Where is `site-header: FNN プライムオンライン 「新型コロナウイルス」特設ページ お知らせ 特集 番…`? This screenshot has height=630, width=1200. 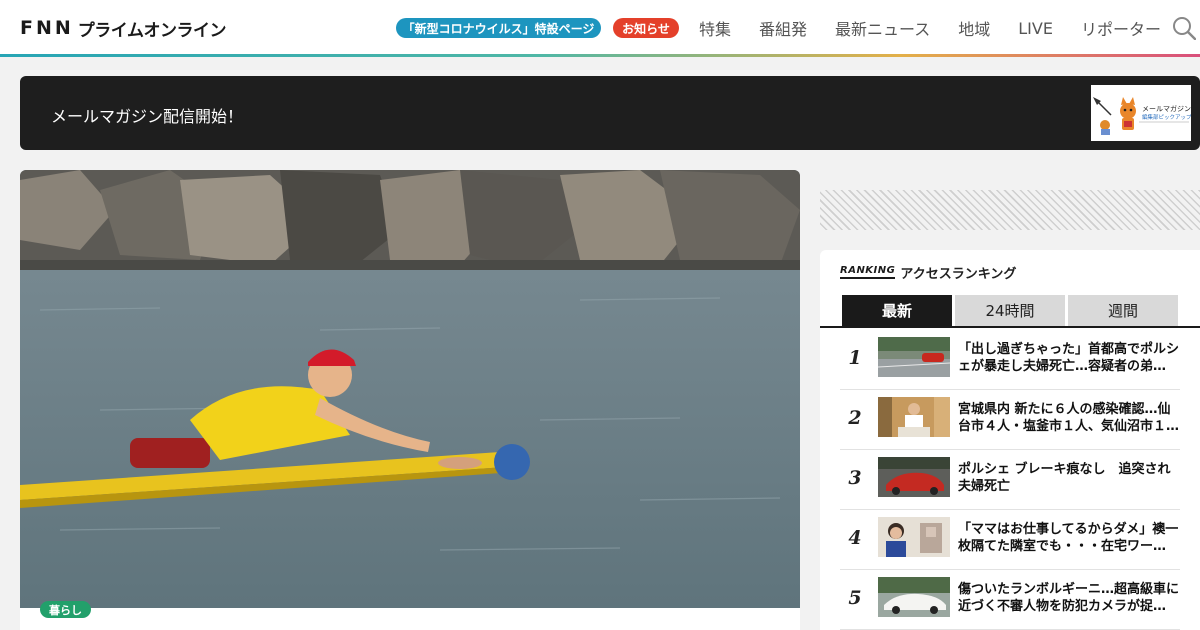
site-header: FNN プライムオンライン 「新型コロナウイルス」特設ページ お知らせ 特集 番… is located at coordinates (600, 27).